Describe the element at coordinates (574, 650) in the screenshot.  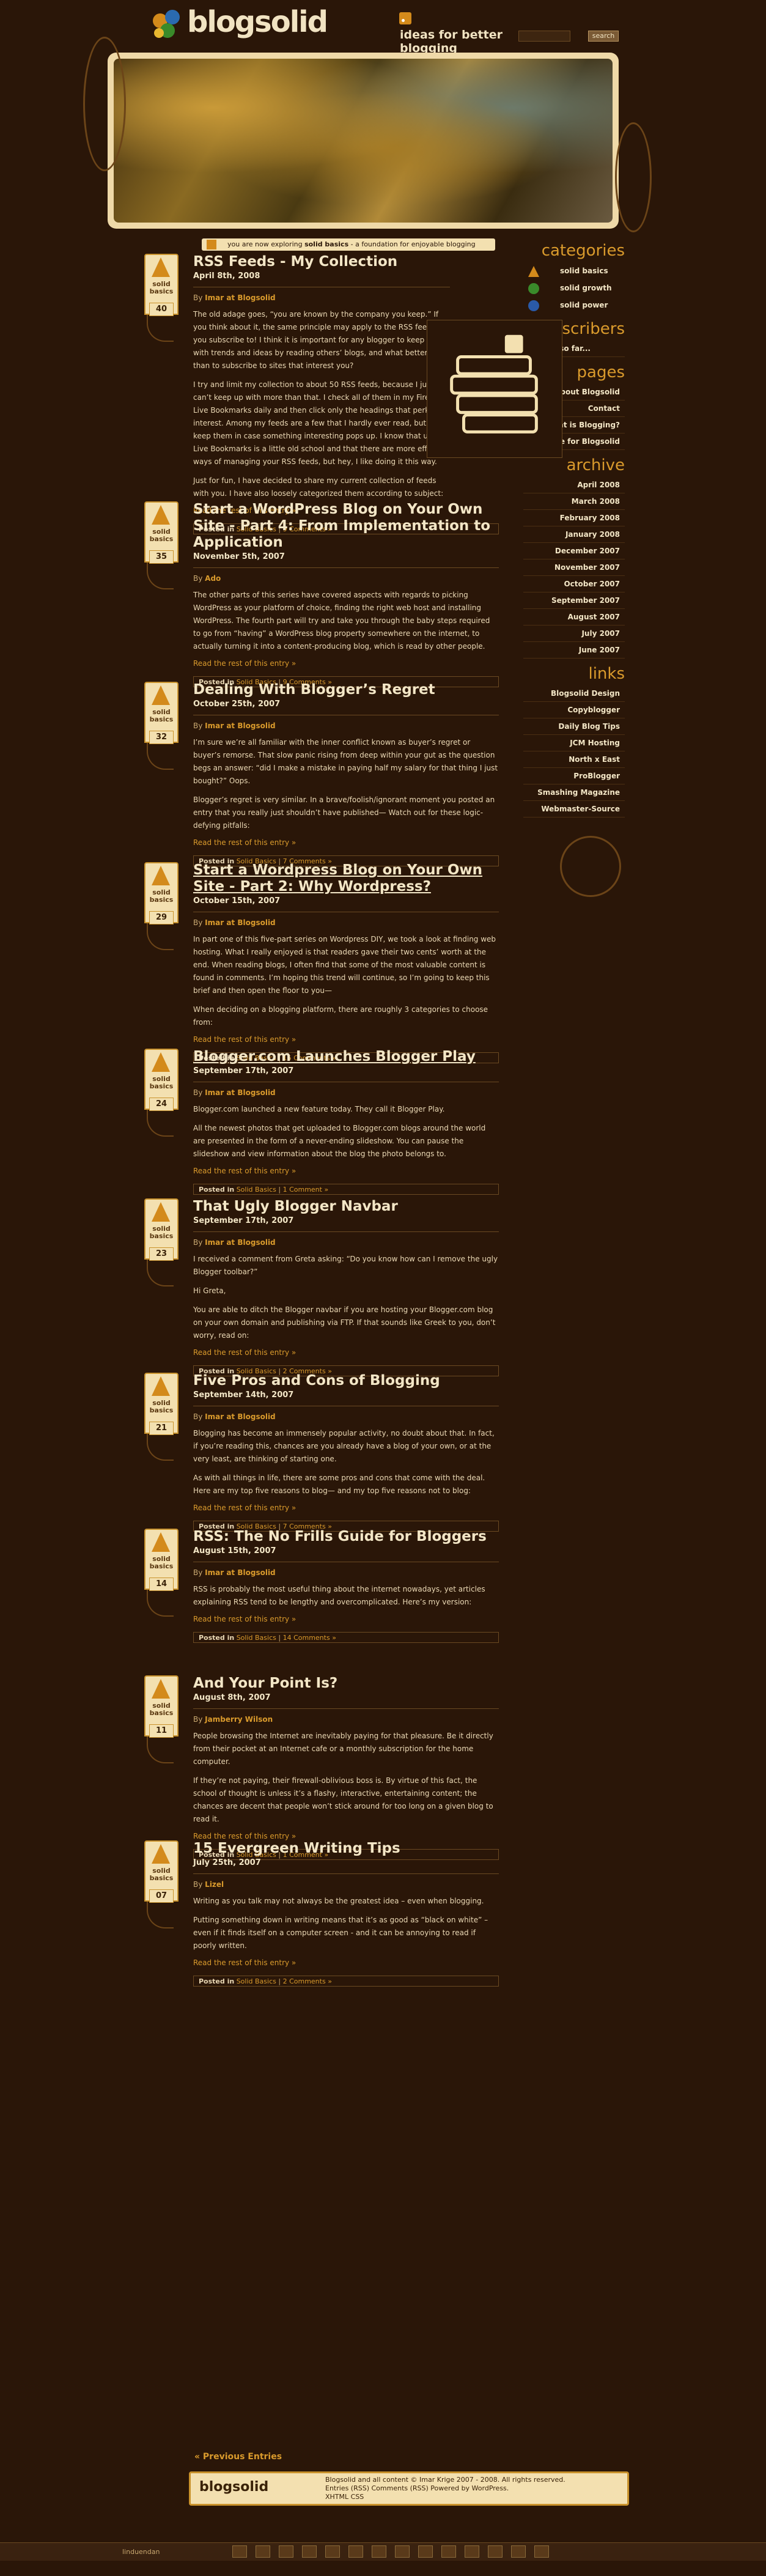
I see `archive-link: June 2007` at that location.